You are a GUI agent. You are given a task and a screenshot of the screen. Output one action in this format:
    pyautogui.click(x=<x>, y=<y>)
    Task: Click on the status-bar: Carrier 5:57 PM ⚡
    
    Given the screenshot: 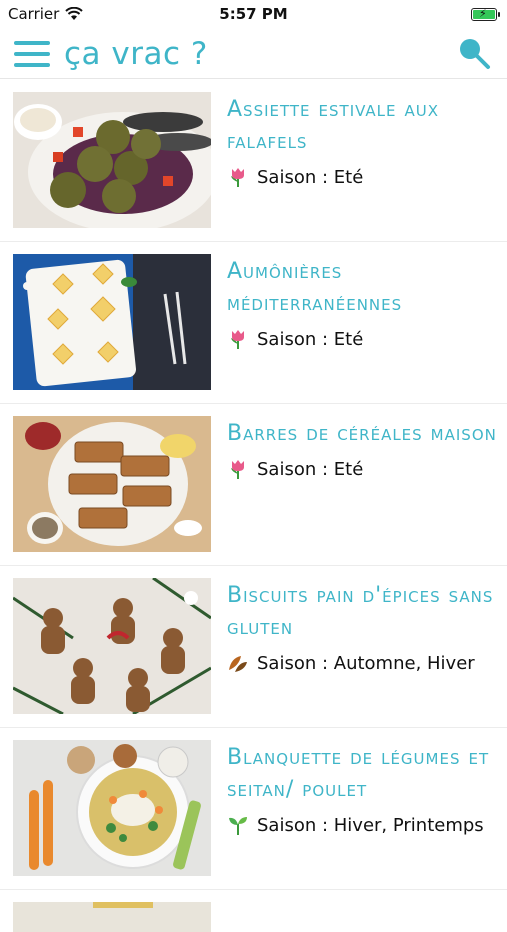 What is the action you would take?
    pyautogui.click(x=253, y=14)
    